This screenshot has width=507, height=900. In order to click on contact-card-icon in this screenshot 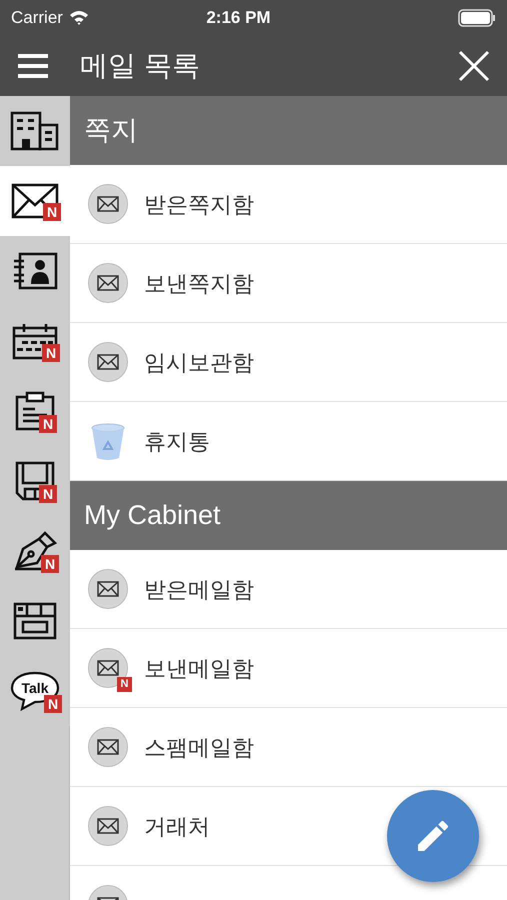, I will do `click(35, 271)`.